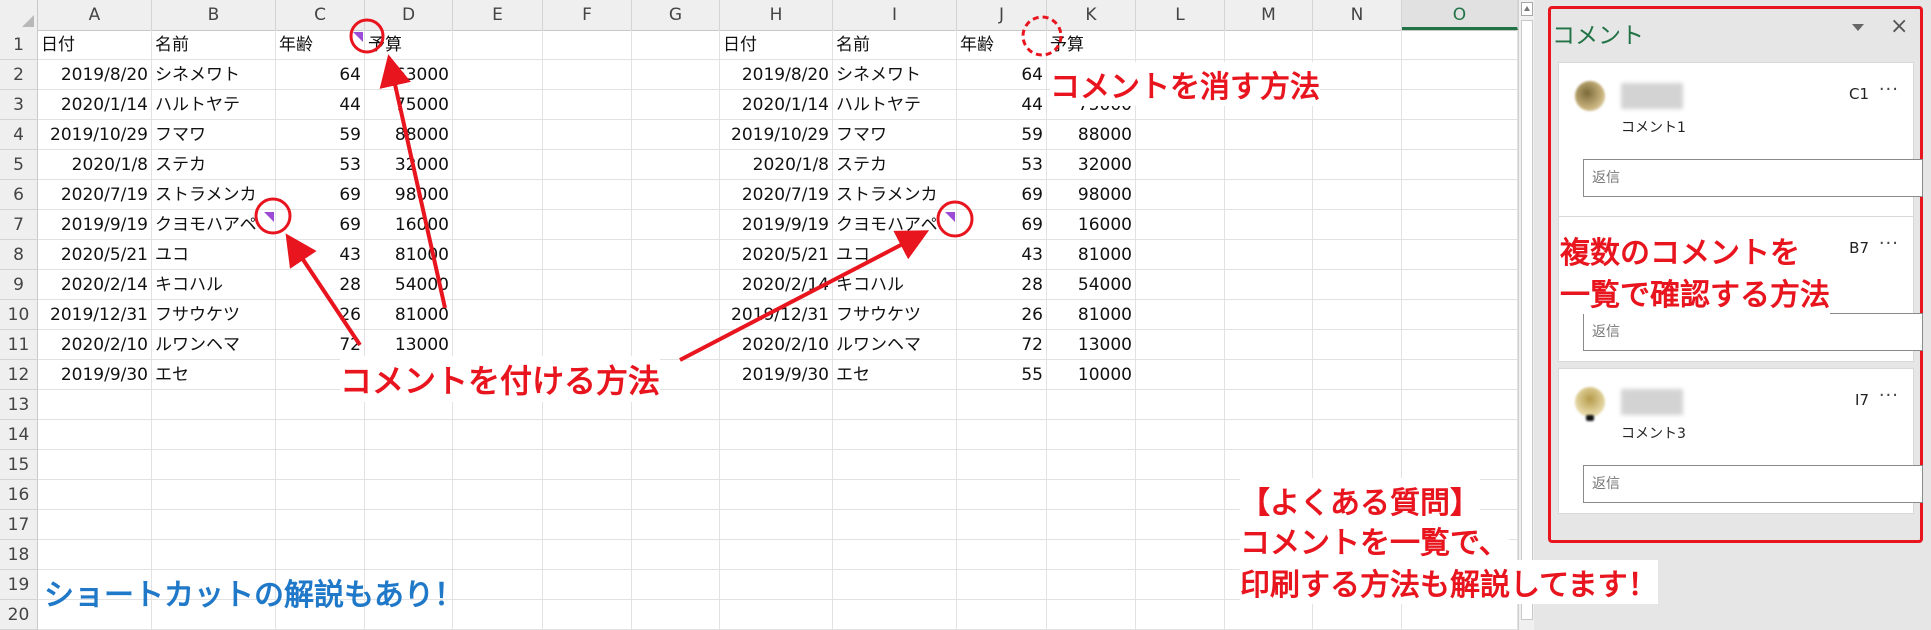 The height and width of the screenshot is (630, 1931). I want to click on header-cell: 年齢, so click(1002, 45).